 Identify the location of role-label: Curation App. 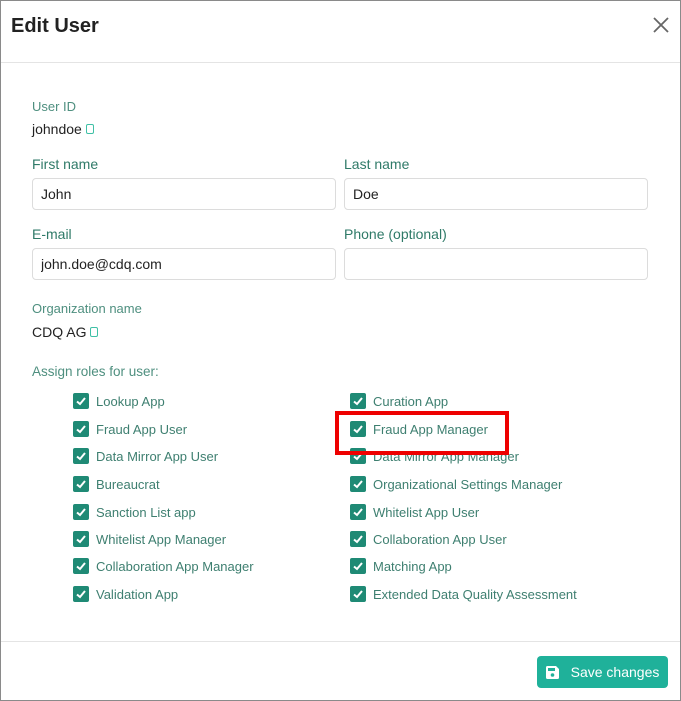
(411, 401).